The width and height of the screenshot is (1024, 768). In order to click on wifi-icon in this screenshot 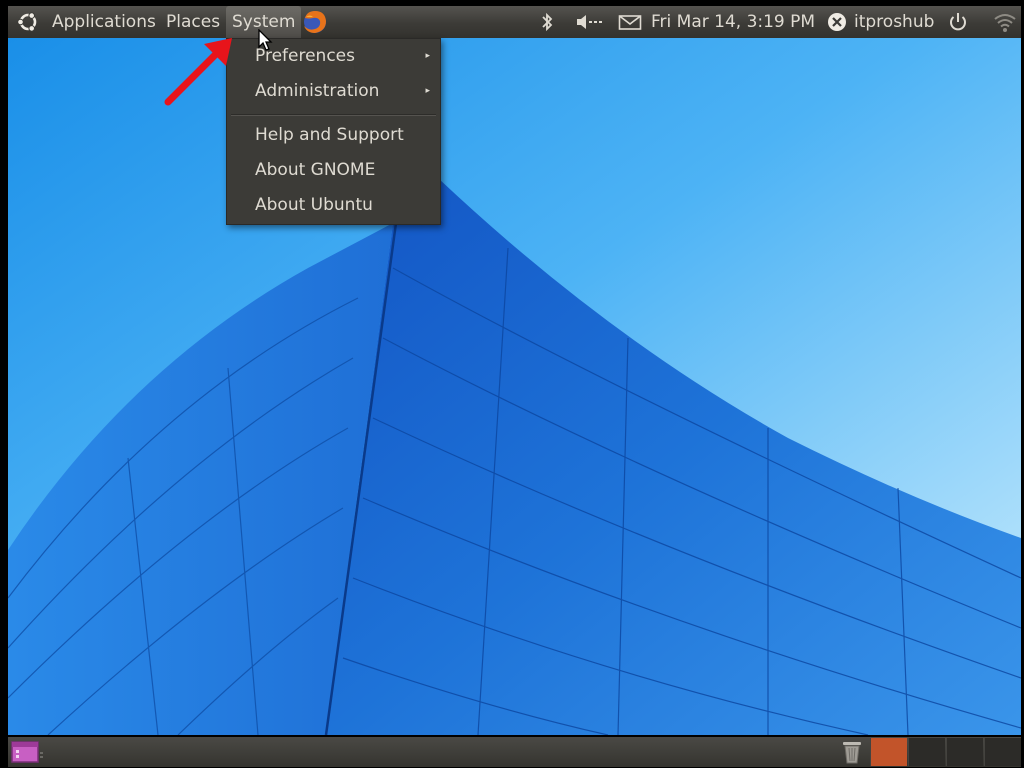, I will do `click(1005, 22)`.